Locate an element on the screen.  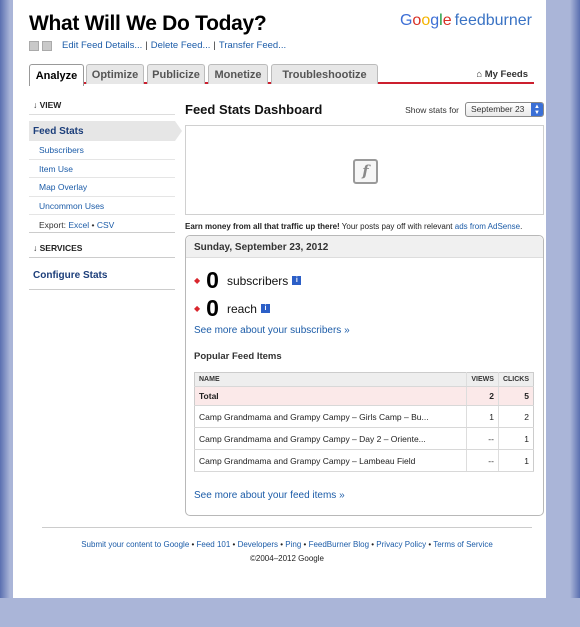
footer-link-blog: FeedBurner Blog is located at coordinates (339, 544).